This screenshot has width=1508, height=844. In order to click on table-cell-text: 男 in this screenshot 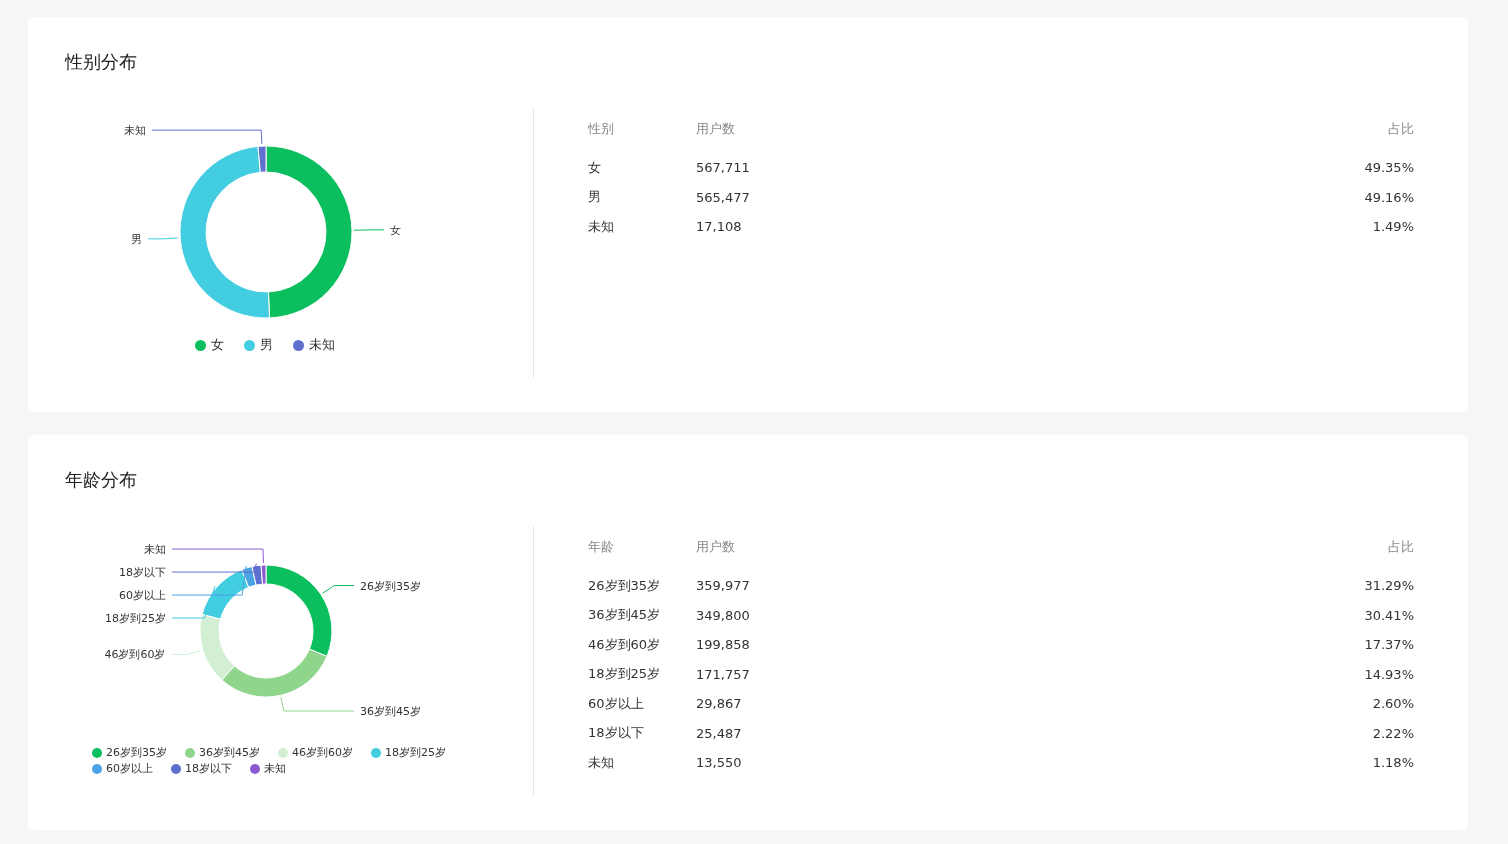, I will do `click(595, 197)`.